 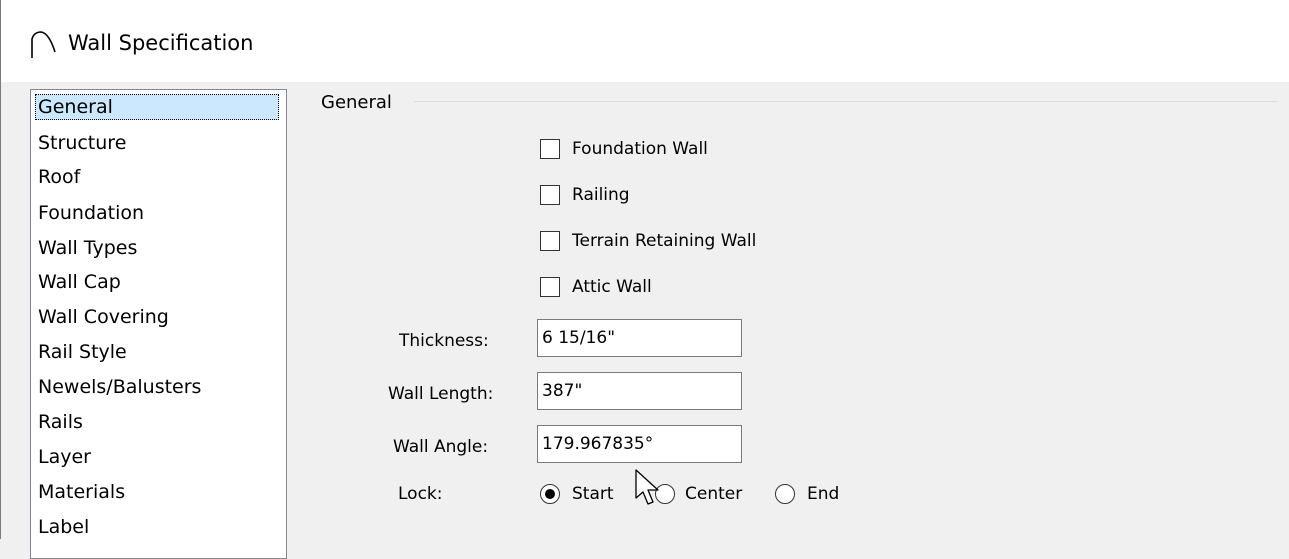 I want to click on sidebar-item-layer: Layer, so click(x=65, y=457).